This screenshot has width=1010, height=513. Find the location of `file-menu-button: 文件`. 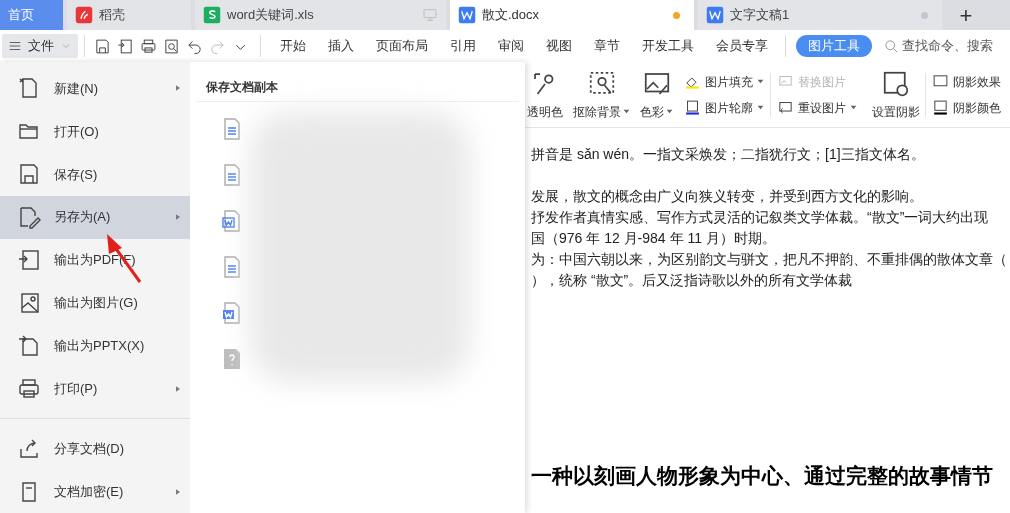

file-menu-button: 文件 is located at coordinates (40, 46).